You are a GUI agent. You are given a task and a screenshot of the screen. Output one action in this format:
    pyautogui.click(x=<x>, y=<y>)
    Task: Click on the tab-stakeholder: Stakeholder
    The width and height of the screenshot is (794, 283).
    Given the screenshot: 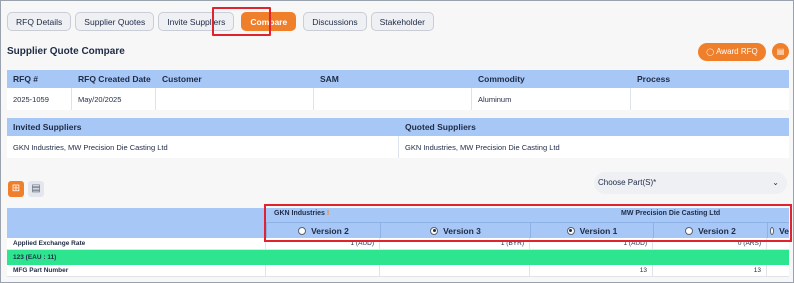 What is the action you would take?
    pyautogui.click(x=402, y=21)
    